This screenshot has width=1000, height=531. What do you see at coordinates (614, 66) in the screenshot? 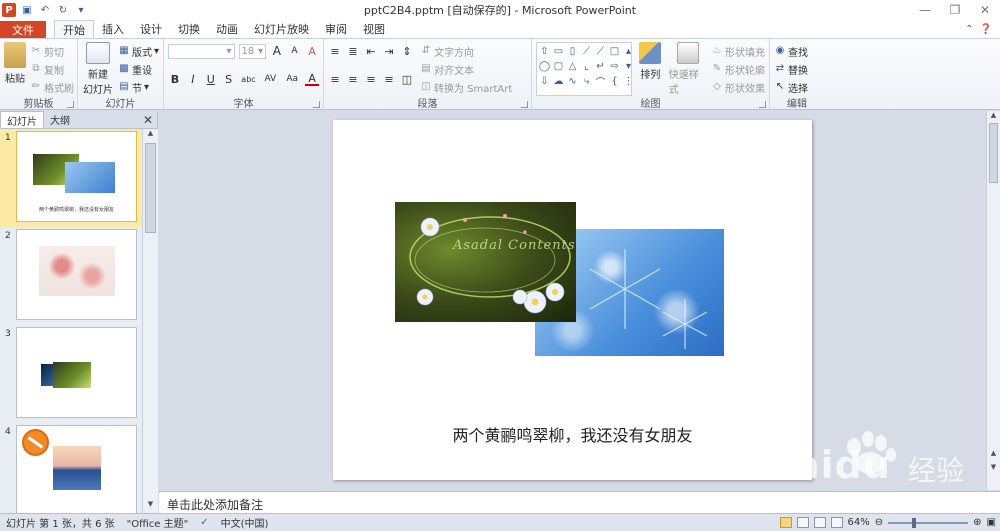
I see `right-arrow-shape-icon: ⇨` at bounding box center [614, 66].